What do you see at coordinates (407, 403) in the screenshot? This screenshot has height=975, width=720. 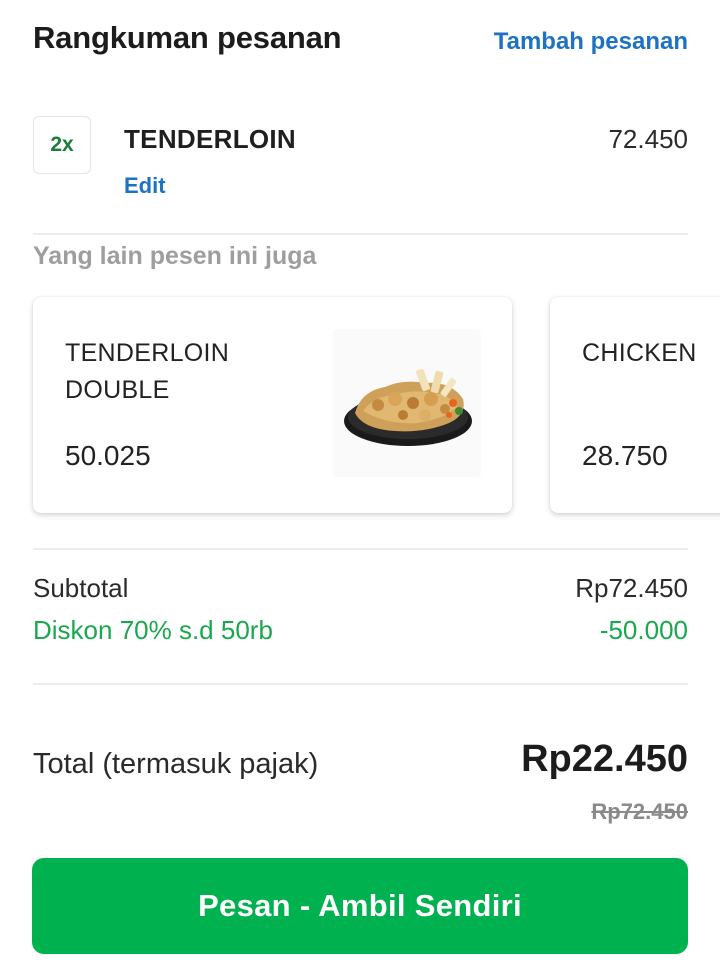 I see `food-image` at bounding box center [407, 403].